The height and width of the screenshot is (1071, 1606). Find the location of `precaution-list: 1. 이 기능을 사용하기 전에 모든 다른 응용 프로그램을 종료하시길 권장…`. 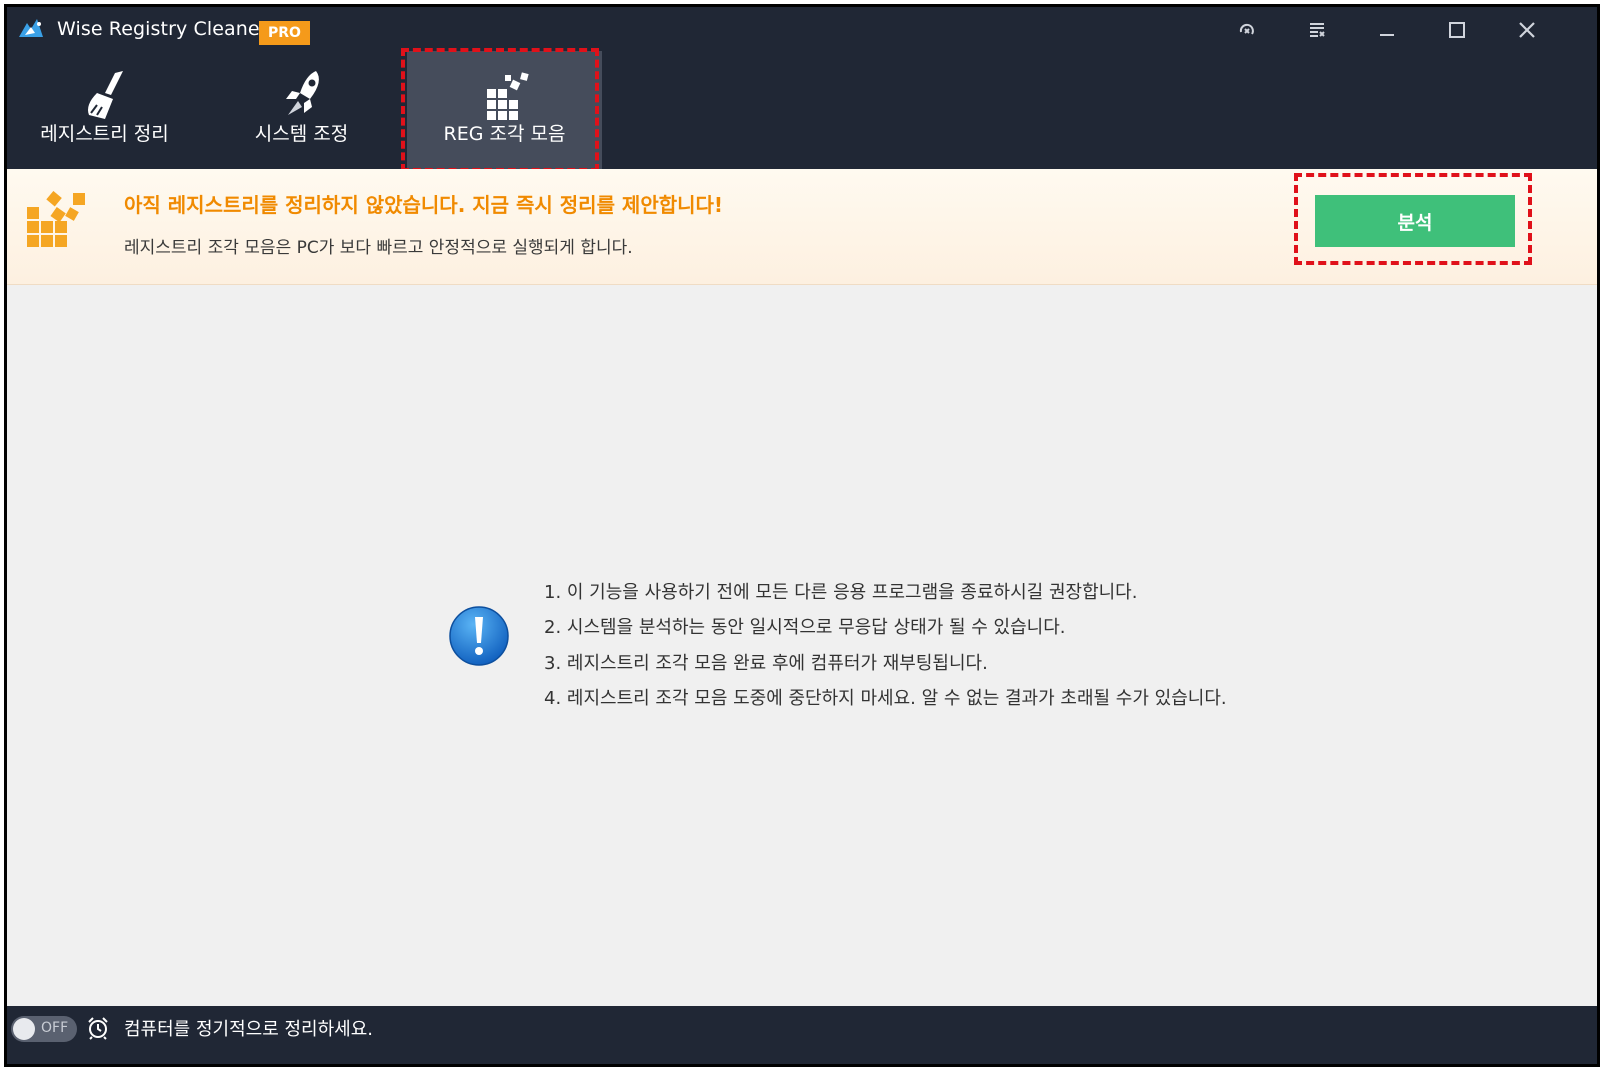

precaution-list: 1. 이 기능을 사용하기 전에 모든 다른 응용 프로그램을 종료하시길 권장… is located at coordinates (885, 645).